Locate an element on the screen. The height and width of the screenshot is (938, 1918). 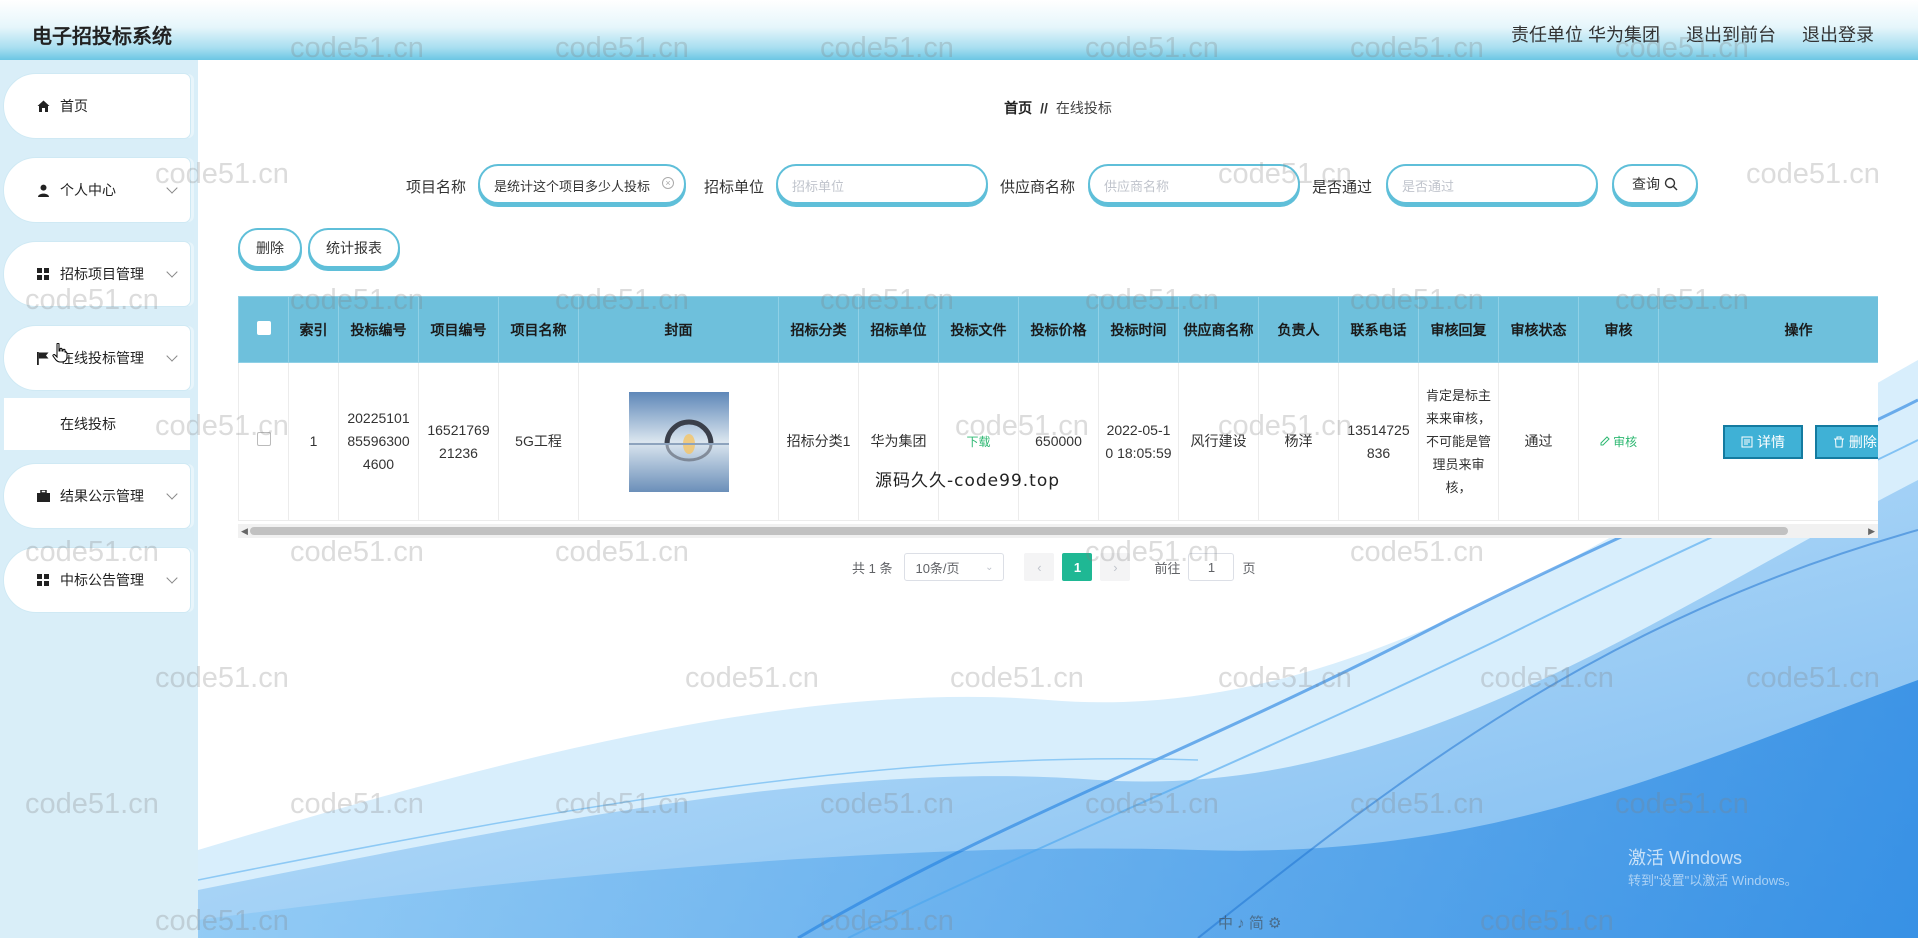
query-button-label: 查询 is located at coordinates (1646, 184).